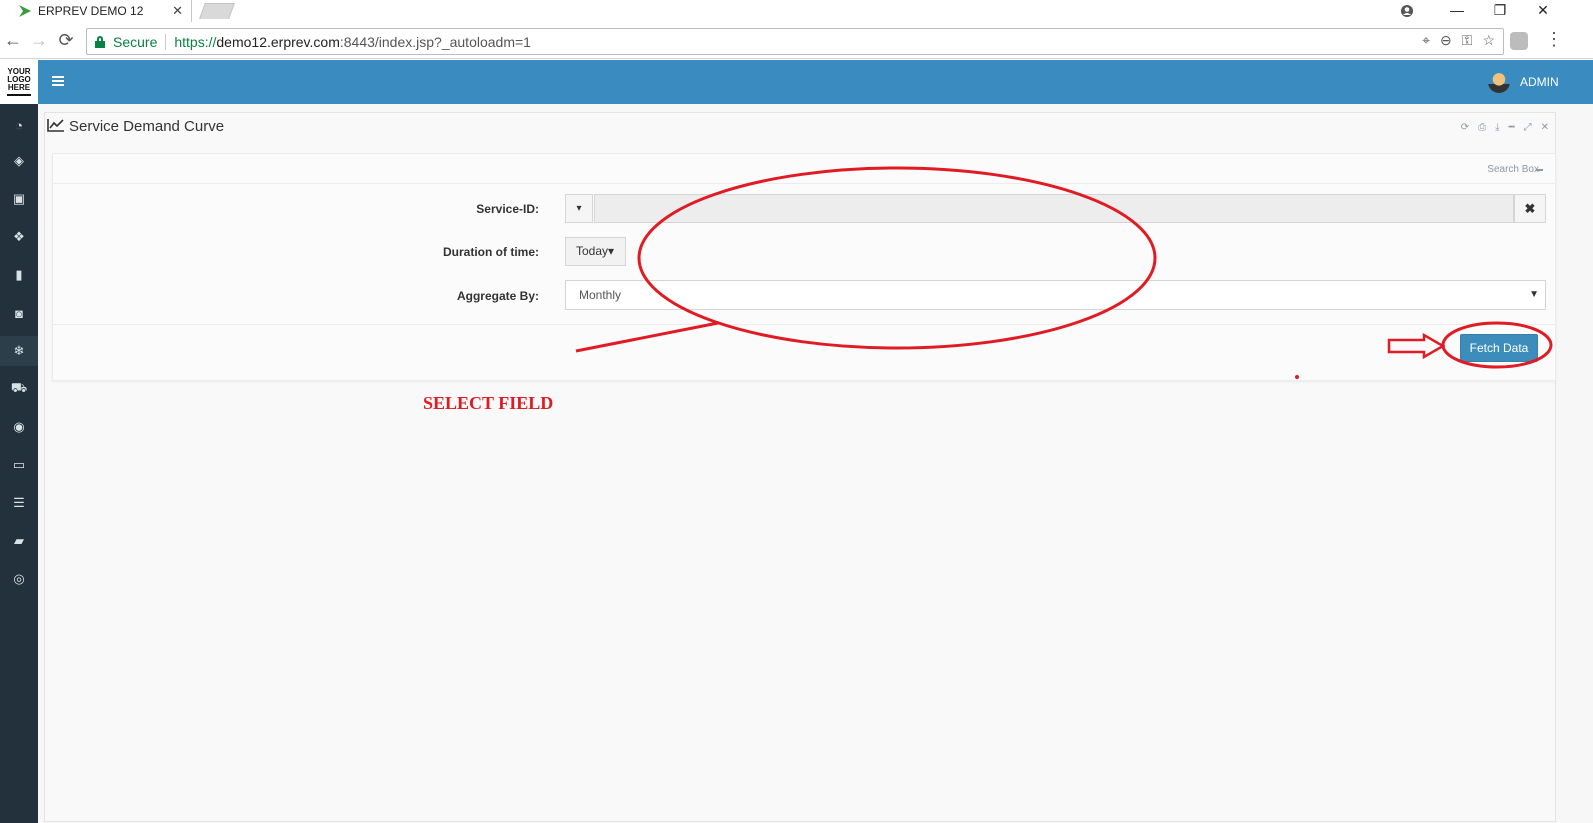 The width and height of the screenshot is (1593, 823). What do you see at coordinates (1499, 82) in the screenshot?
I see `user-avatar` at bounding box center [1499, 82].